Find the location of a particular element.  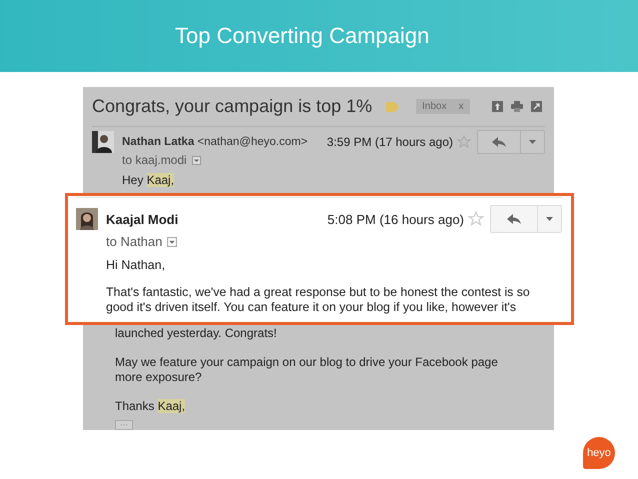

greeting-text: Hi Nathan, is located at coordinates (136, 265).